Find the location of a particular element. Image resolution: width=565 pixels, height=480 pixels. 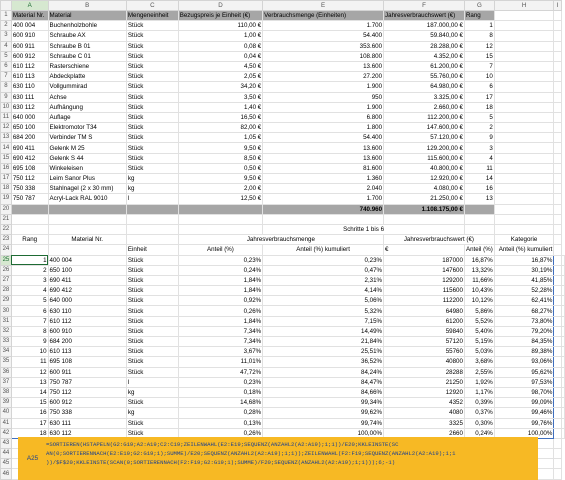

table-cell: 4 is located at coordinates (479, 158).